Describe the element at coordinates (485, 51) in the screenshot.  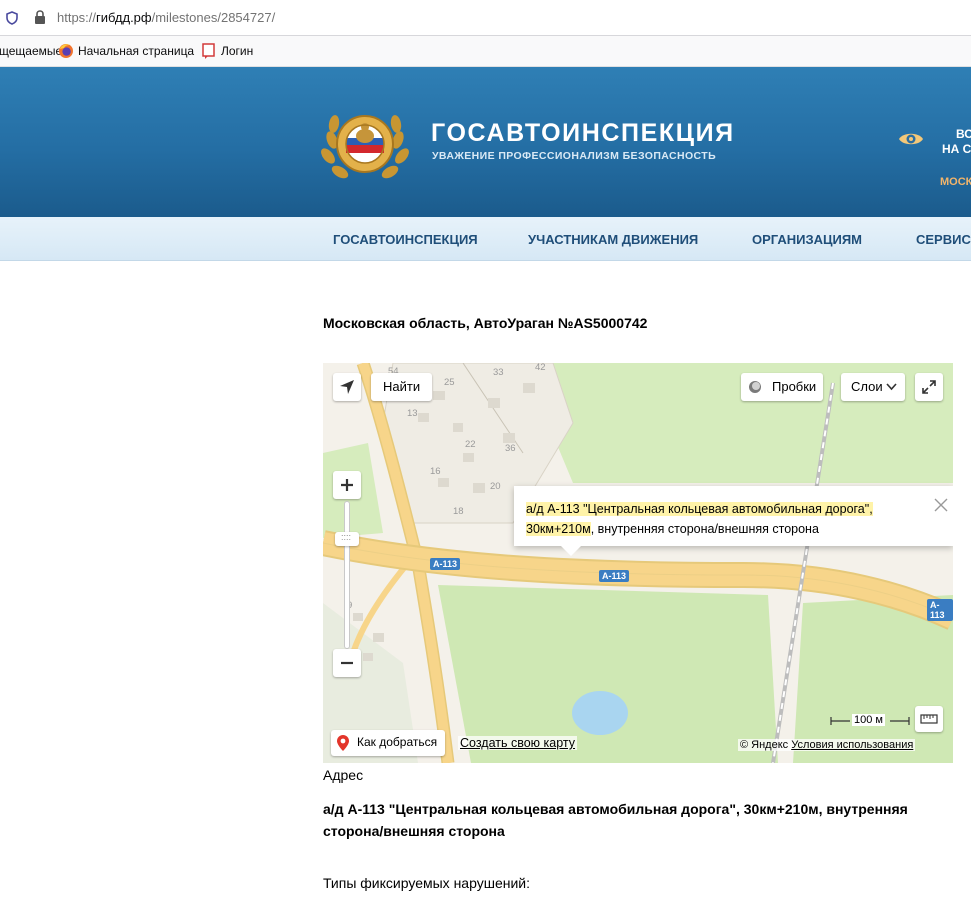
I see `bookmarks-toolbar: щещаемые Начальная страница Логин` at that location.